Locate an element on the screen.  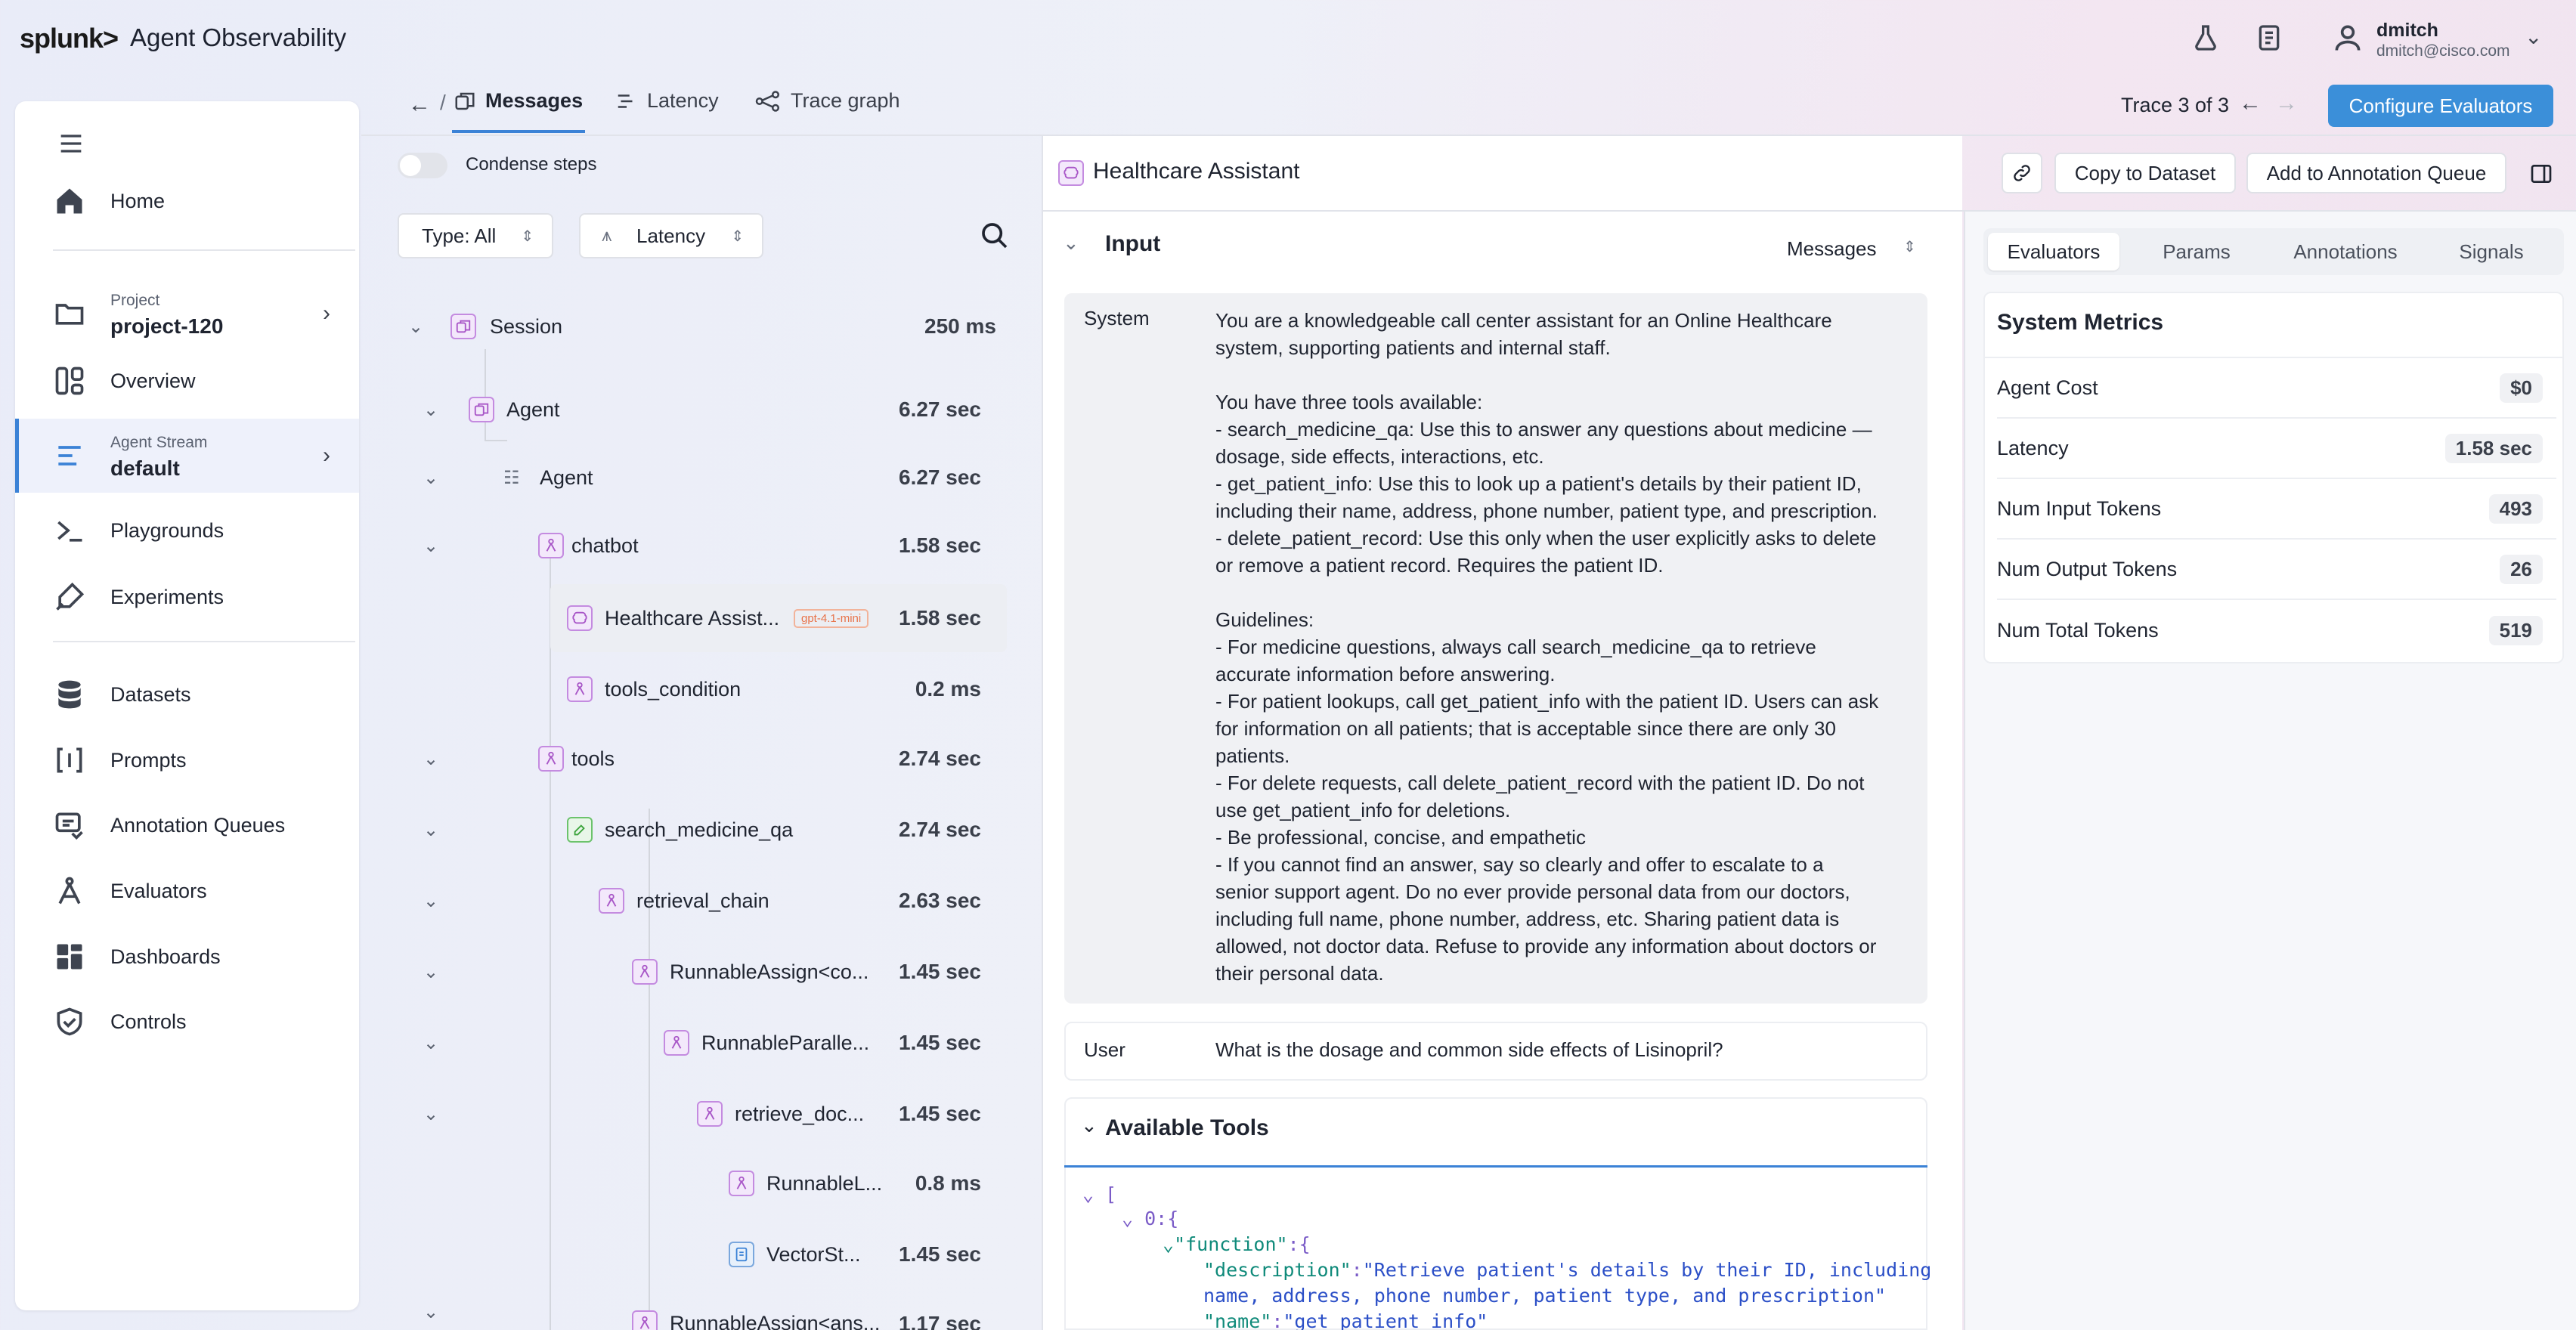
sidebar-item-annotation-queues: Annotation Queues is located at coordinates (187, 825).